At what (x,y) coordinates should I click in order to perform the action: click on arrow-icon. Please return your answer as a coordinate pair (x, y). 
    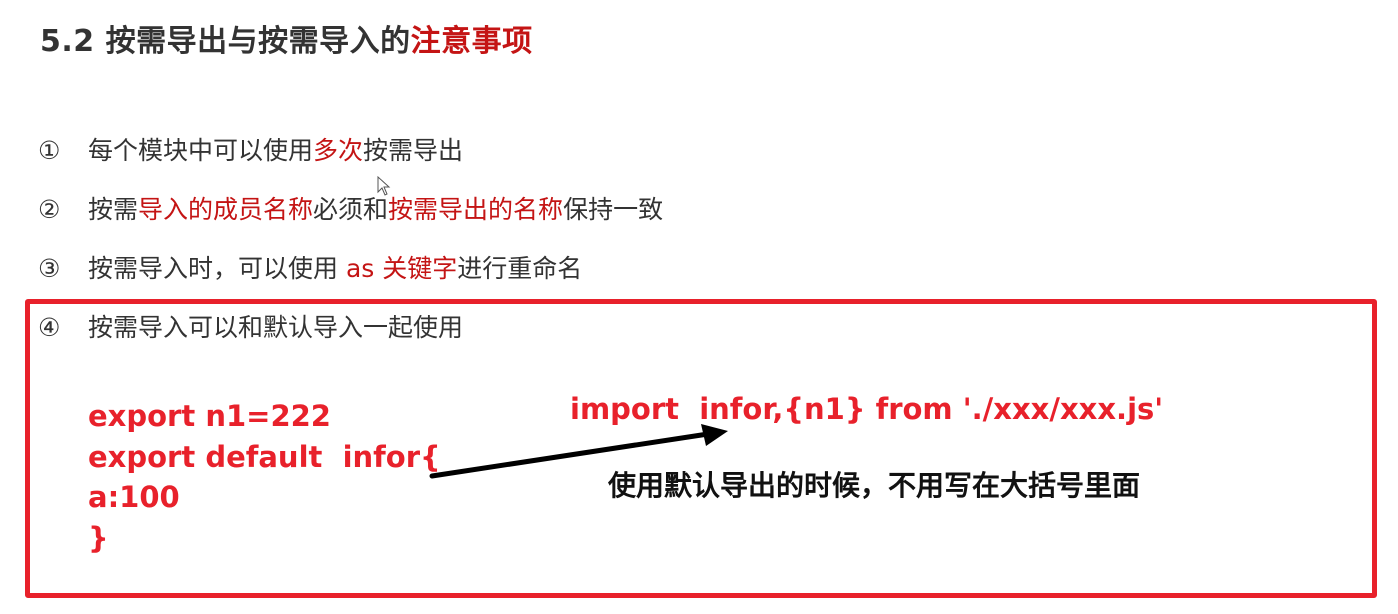
    Looking at the image, I should click on (578, 451).